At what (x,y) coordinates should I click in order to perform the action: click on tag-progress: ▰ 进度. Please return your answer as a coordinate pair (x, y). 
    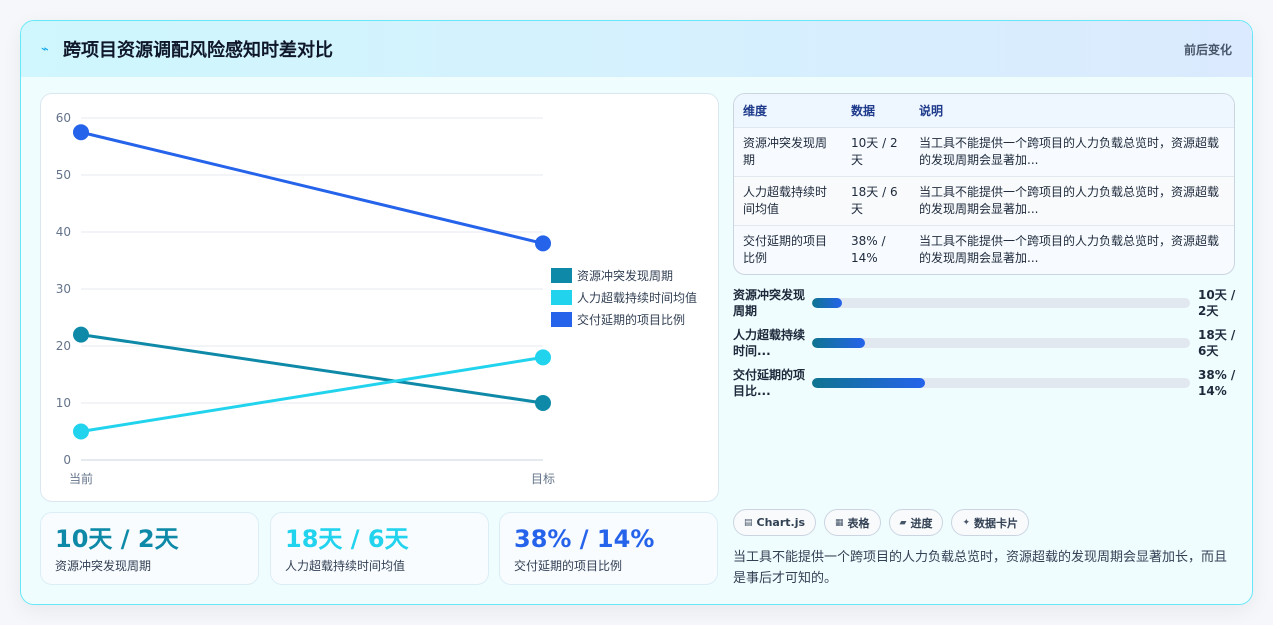
    Looking at the image, I should click on (916, 522).